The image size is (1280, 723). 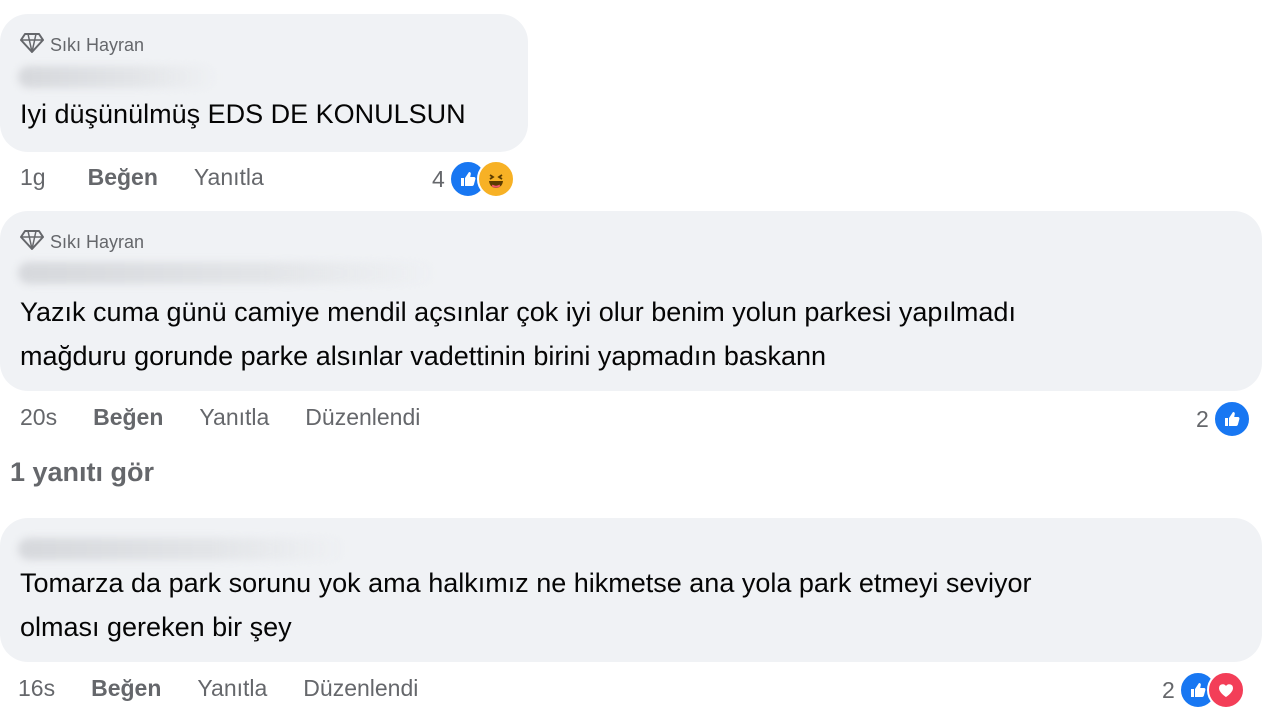 What do you see at coordinates (1231, 419) in the screenshot?
I see `like-icon` at bounding box center [1231, 419].